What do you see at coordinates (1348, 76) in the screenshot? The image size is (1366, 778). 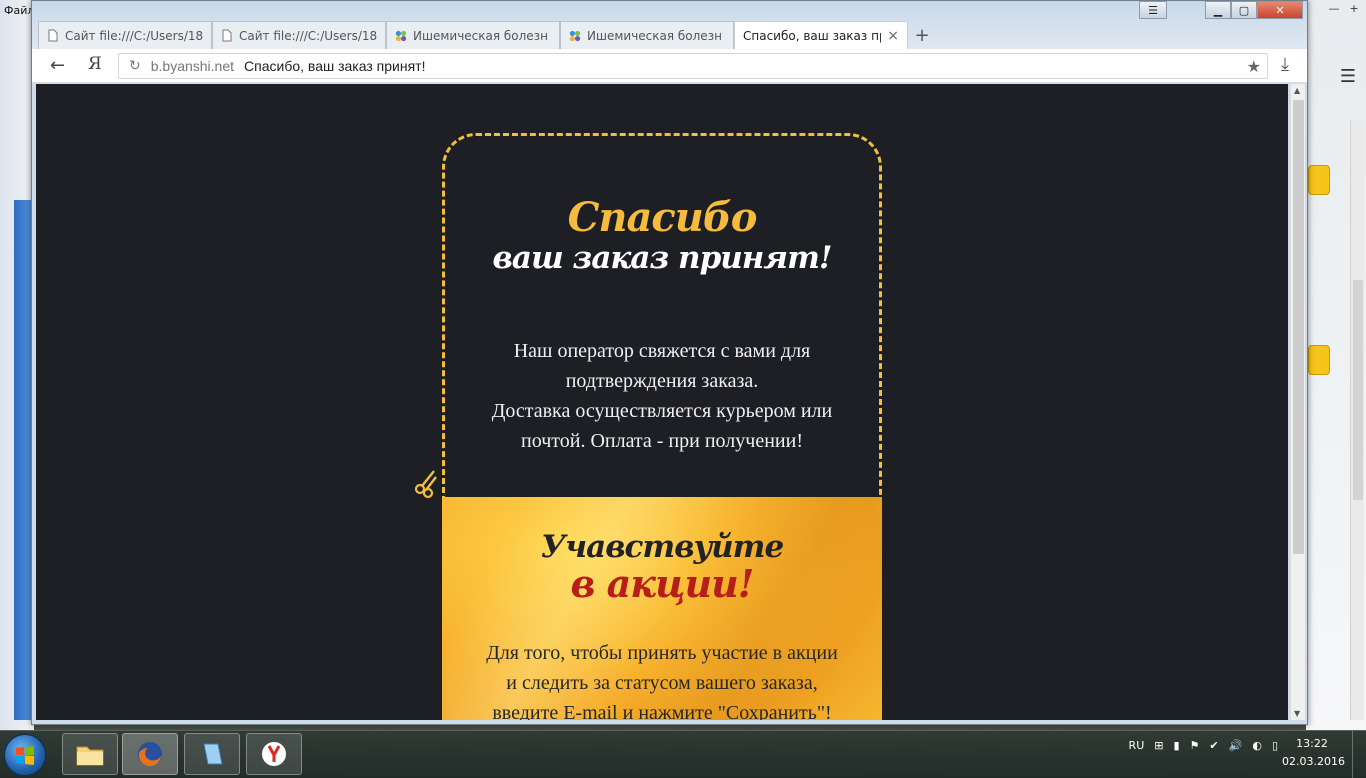 I see `hamburger-menu-icon: ☰` at bounding box center [1348, 76].